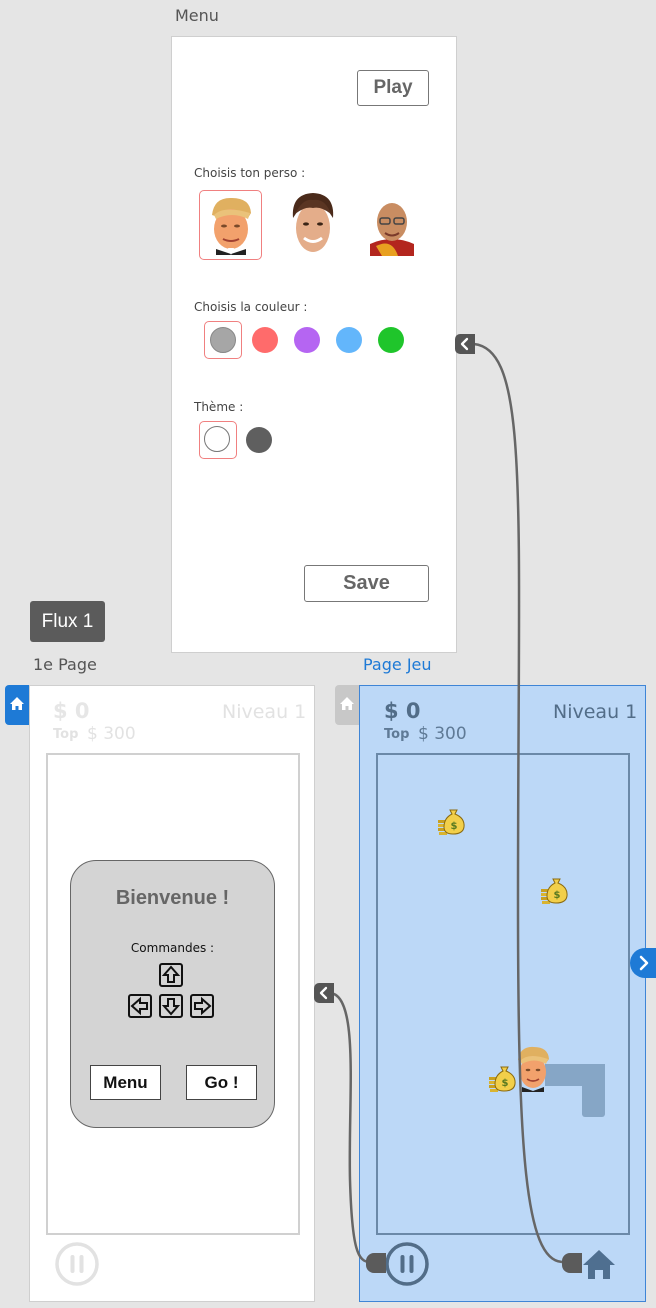 This screenshot has height=1308, width=656. I want to click on connector-anchor-first-page, so click(324, 993).